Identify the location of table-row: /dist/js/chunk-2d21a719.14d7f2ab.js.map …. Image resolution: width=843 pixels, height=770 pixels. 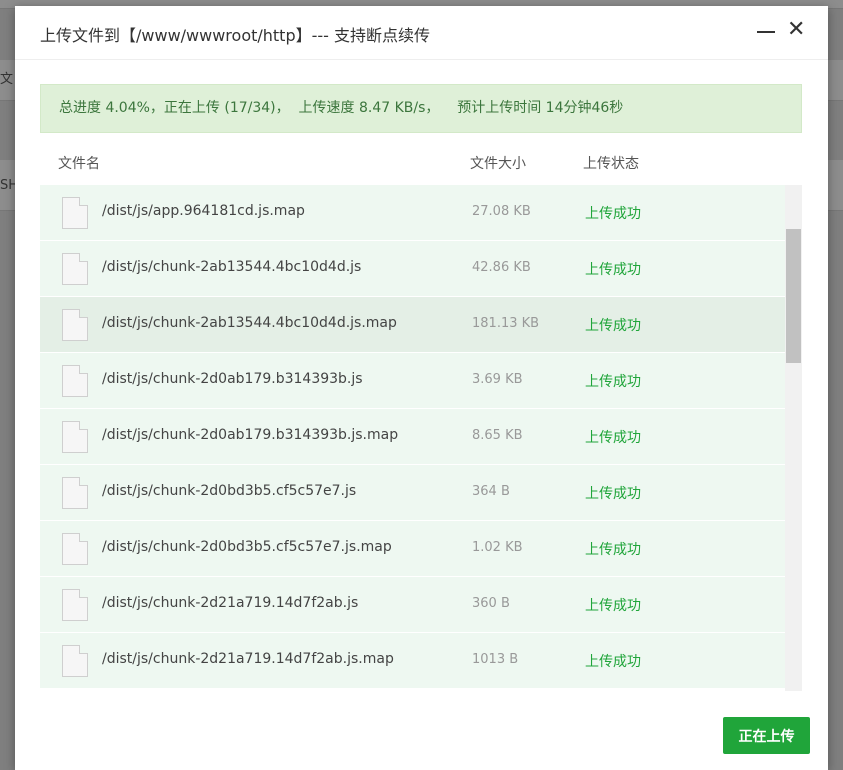
(412, 661).